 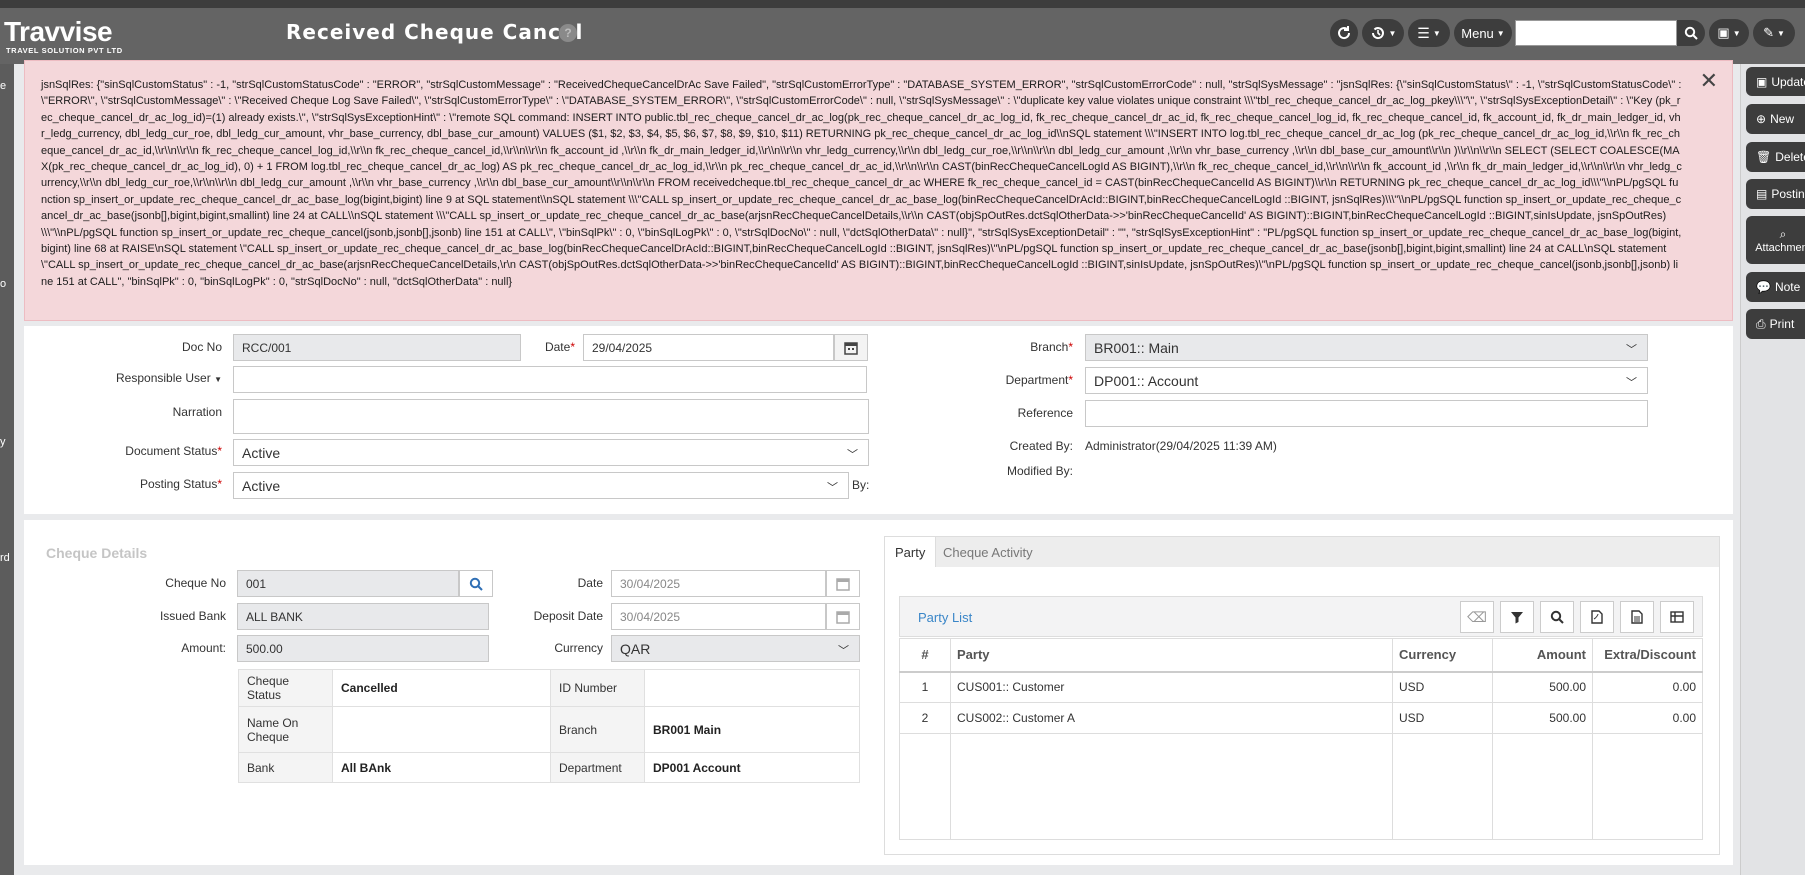 What do you see at coordinates (1136, 348) in the screenshot?
I see `branch-value: BR001:: Main` at bounding box center [1136, 348].